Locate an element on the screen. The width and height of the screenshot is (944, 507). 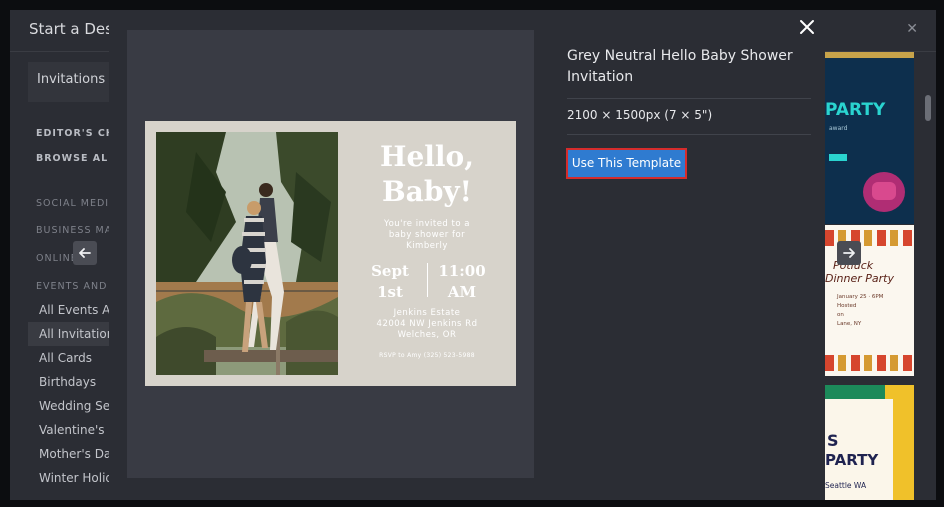
close-icon-glyph is located at coordinates (807, 27).